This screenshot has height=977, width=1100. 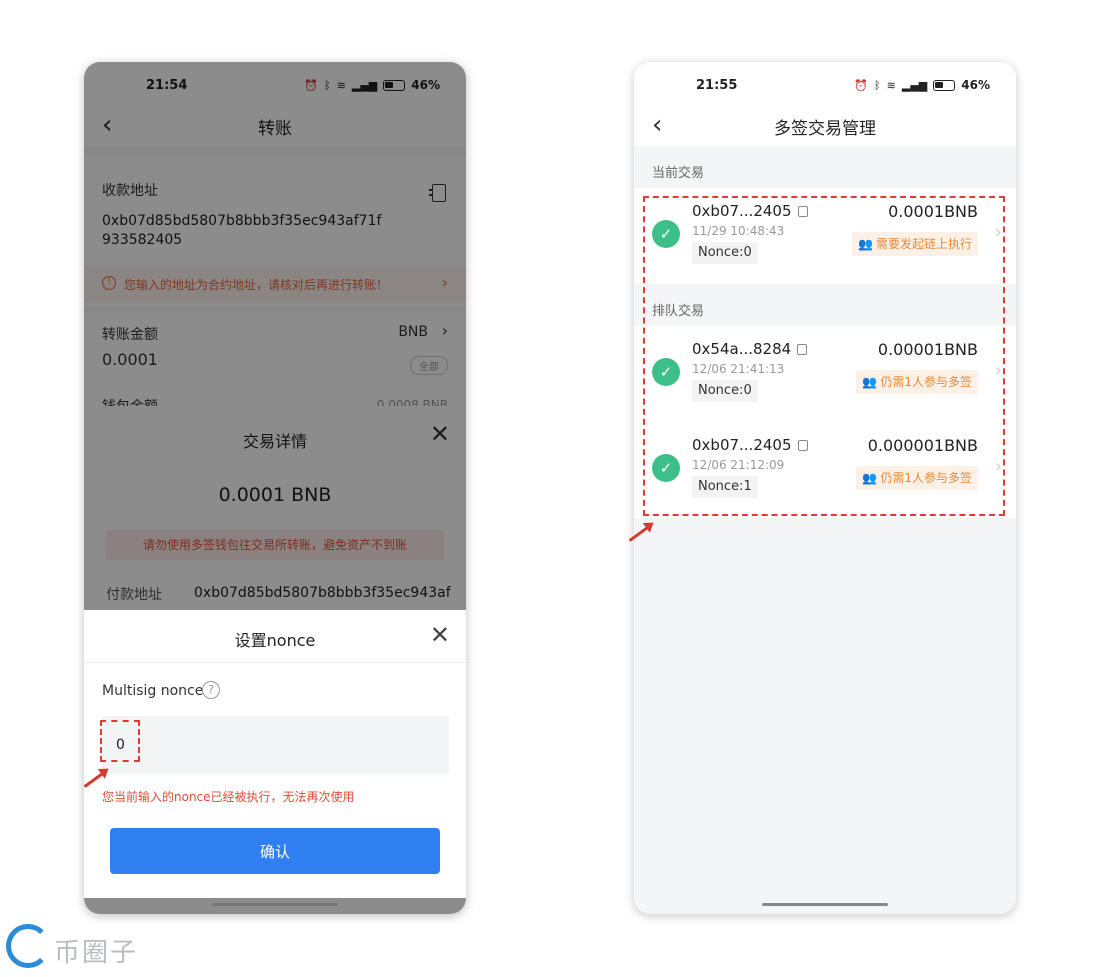 What do you see at coordinates (861, 85) in the screenshot?
I see `alarm-icon: ⏰` at bounding box center [861, 85].